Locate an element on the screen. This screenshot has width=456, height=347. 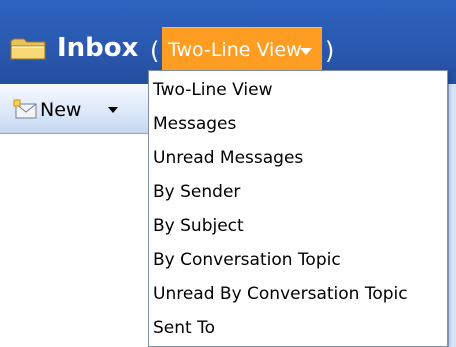
view-dropdown: Two-Line View is located at coordinates (242, 49).